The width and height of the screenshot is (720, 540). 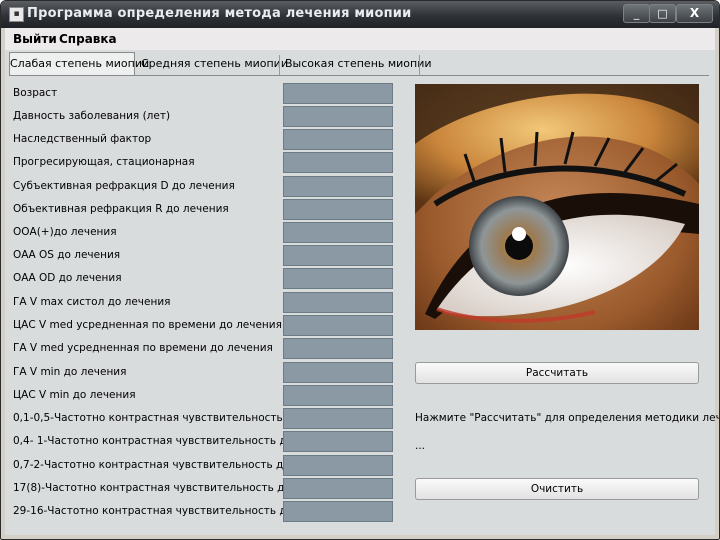 I want to click on field-label: ОАА OS до лечения, so click(x=67, y=255).